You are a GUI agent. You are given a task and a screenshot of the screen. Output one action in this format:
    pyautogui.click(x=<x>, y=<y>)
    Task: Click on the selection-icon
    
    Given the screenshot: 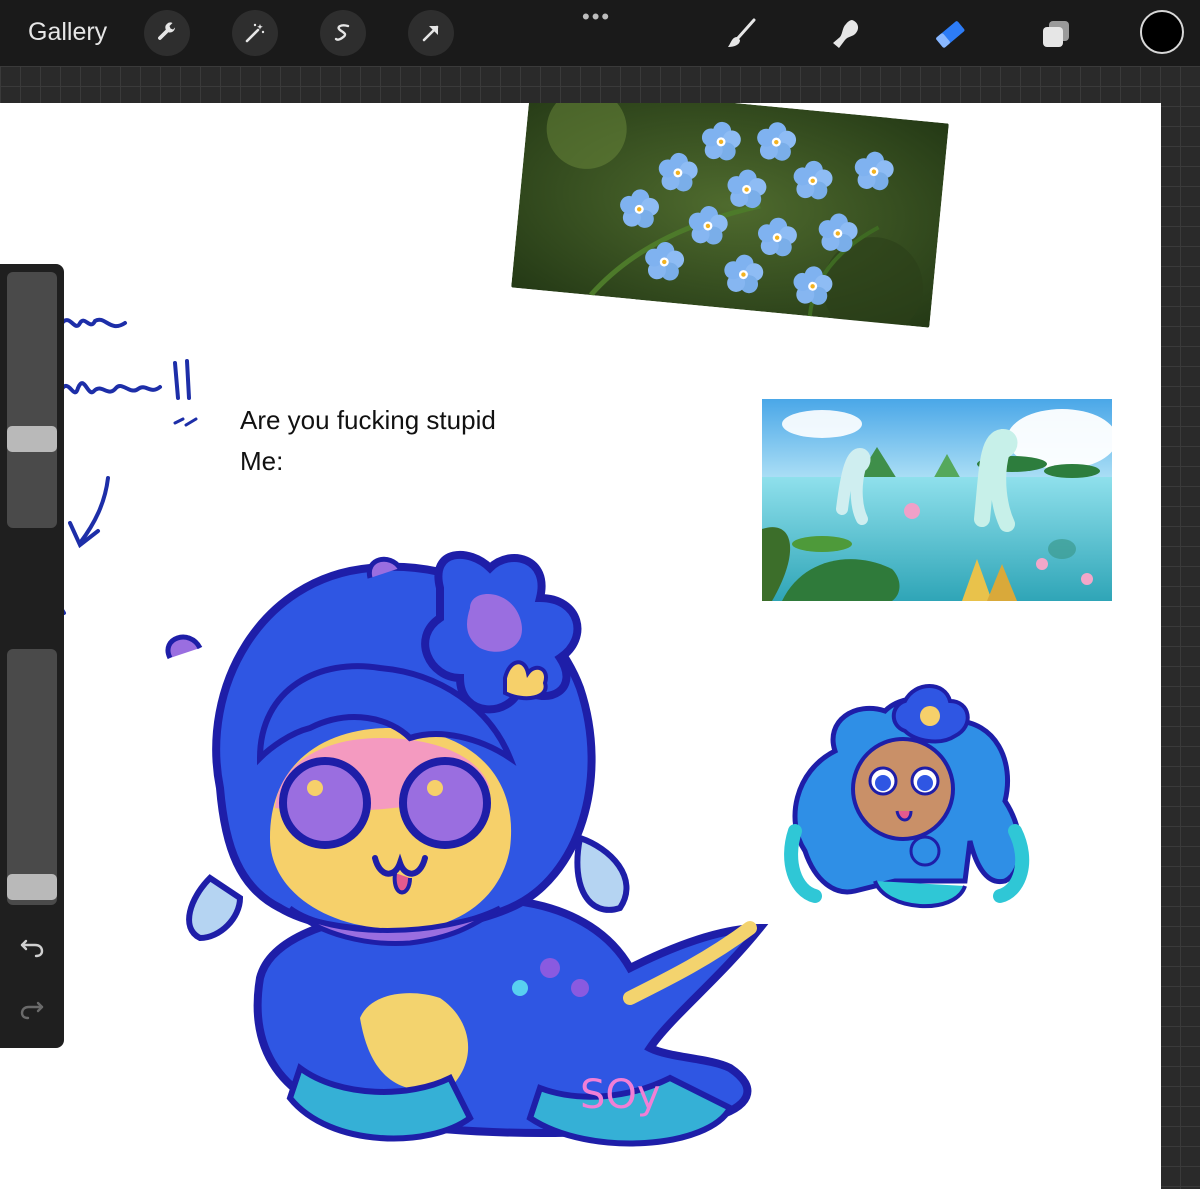 What is the action you would take?
    pyautogui.click(x=342, y=32)
    